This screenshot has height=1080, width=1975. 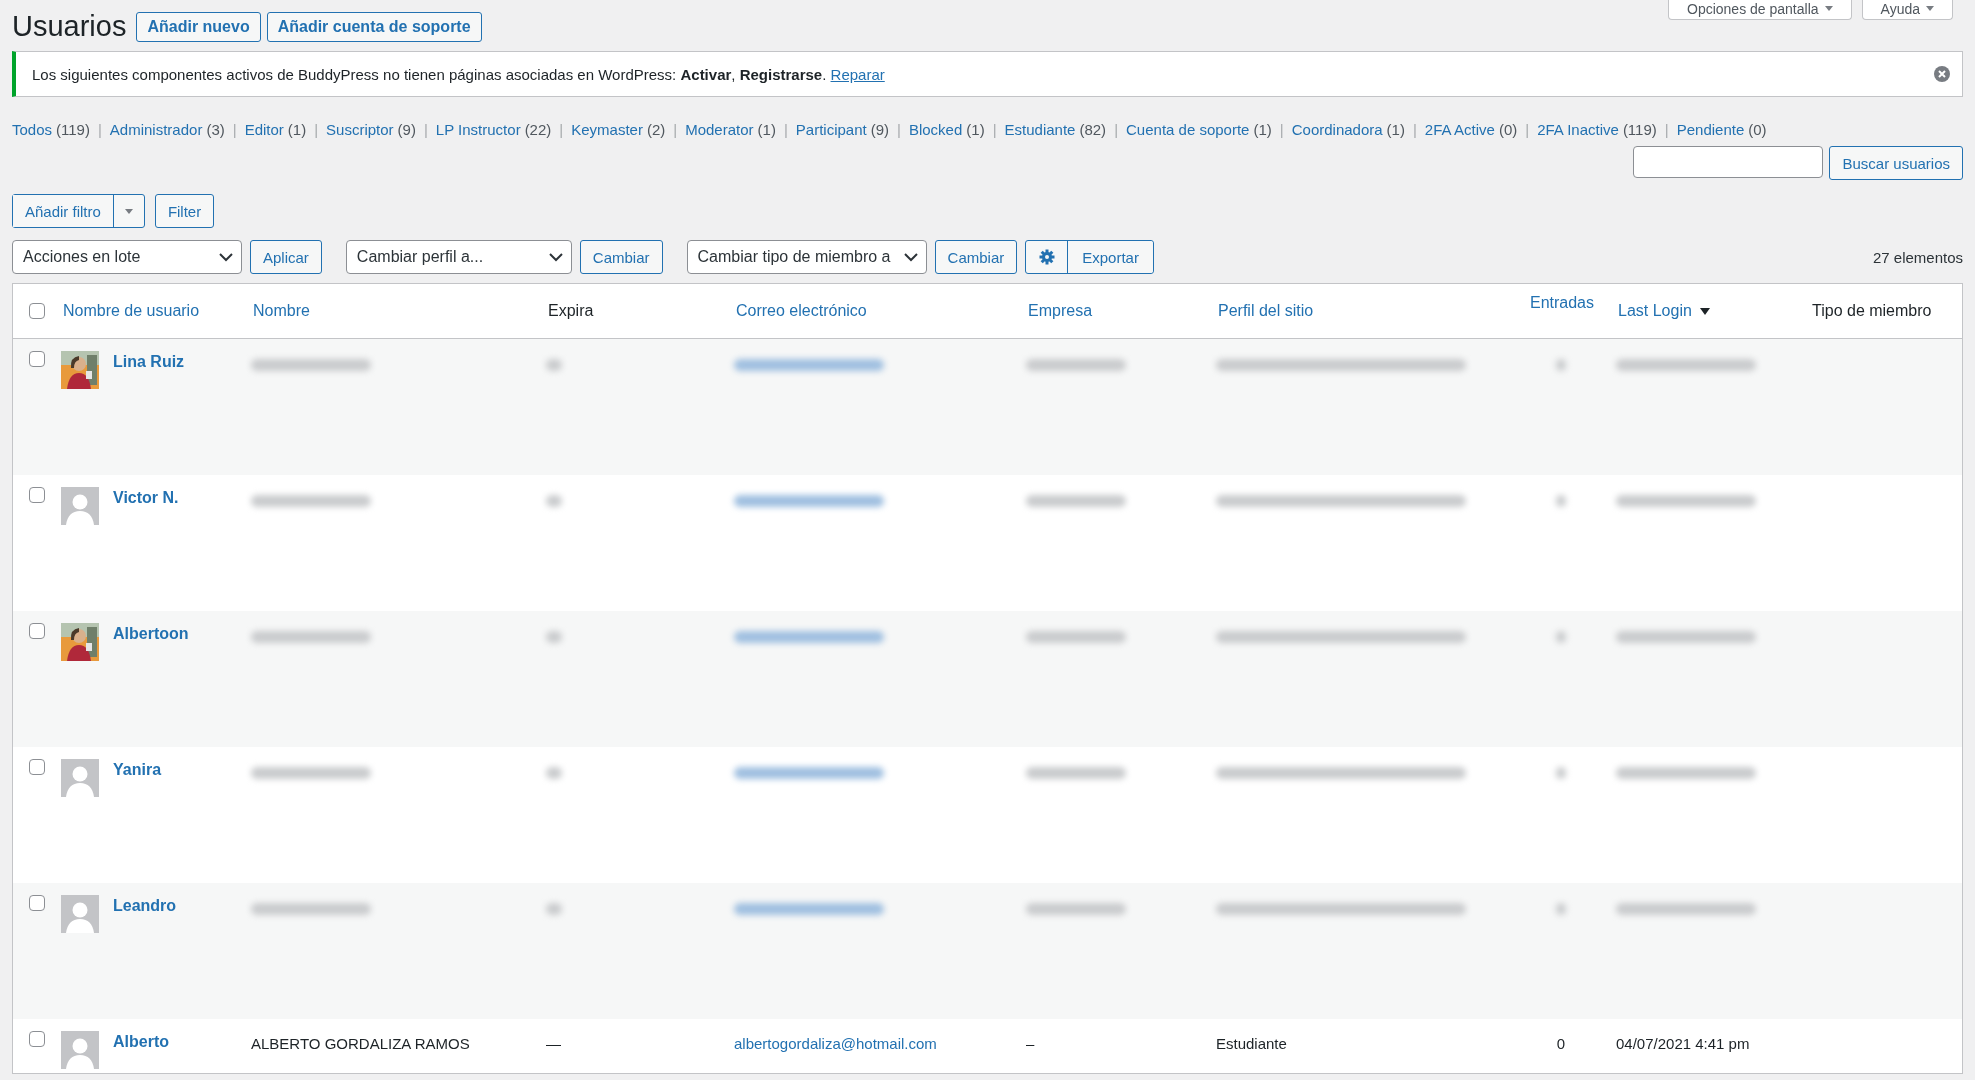 What do you see at coordinates (1578, 129) in the screenshot?
I see `role-filter-link: 2FA Inactive` at bounding box center [1578, 129].